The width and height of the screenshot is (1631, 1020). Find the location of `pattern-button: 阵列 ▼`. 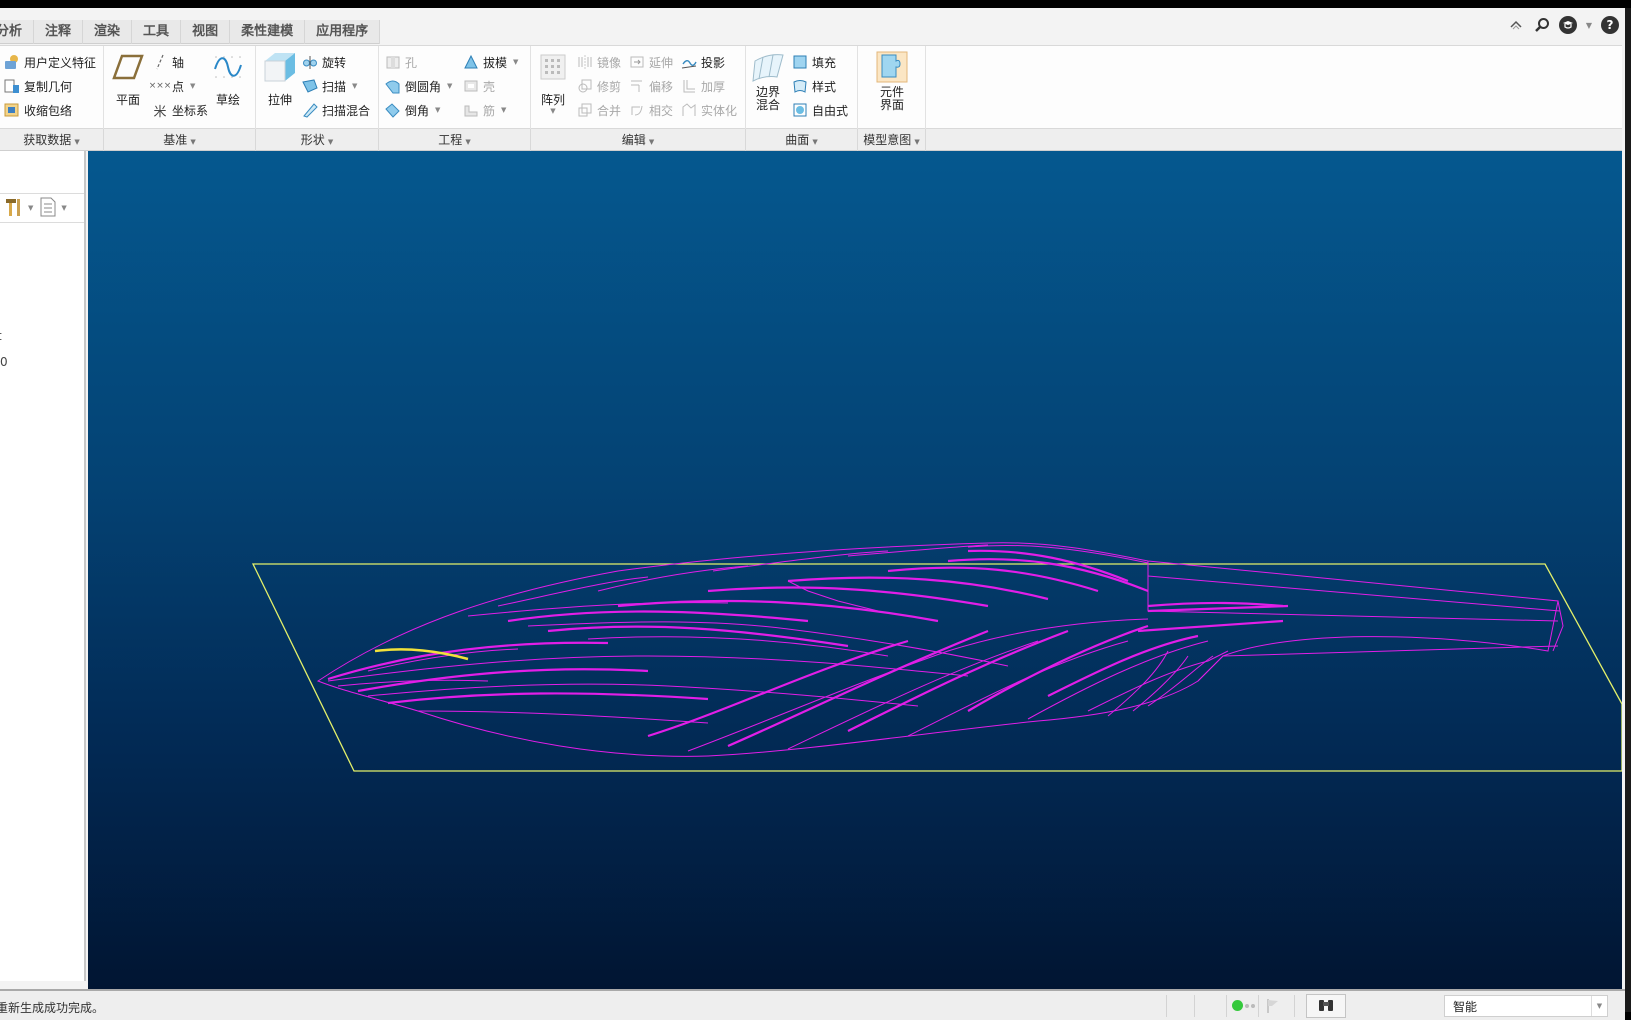

pattern-button: 阵列 ▼ is located at coordinates (553, 82).